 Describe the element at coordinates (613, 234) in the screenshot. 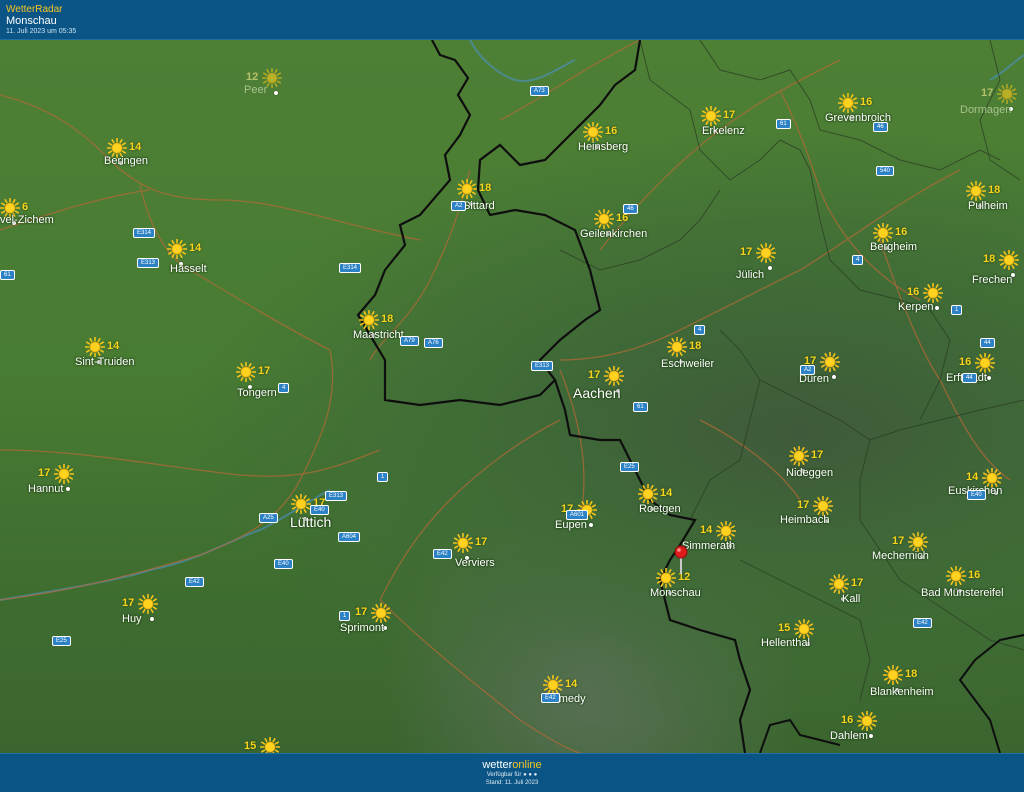

I see `city-label: Geilenkirchen` at that location.